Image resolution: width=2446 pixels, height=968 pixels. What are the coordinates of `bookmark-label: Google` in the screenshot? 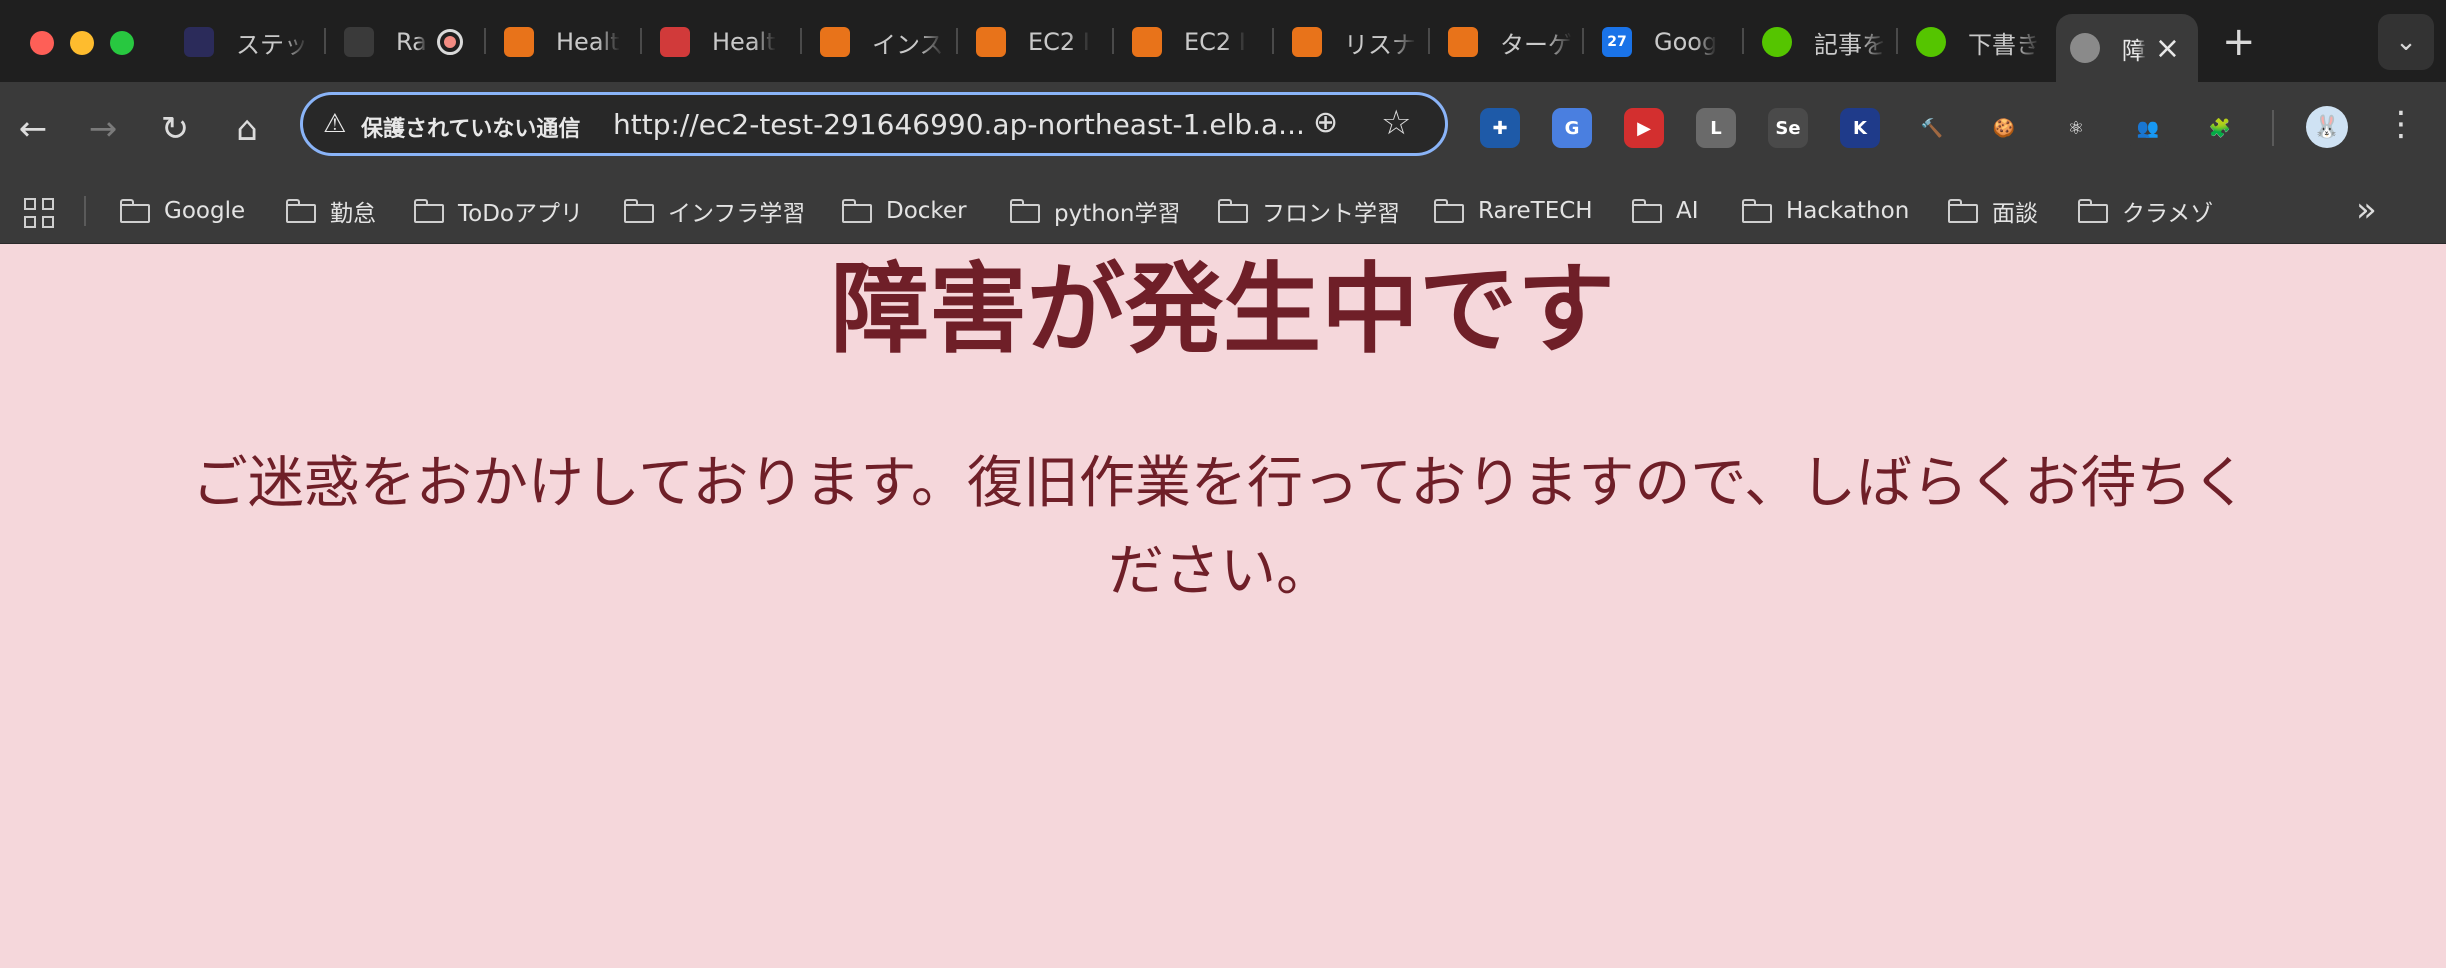 It's located at (205, 211).